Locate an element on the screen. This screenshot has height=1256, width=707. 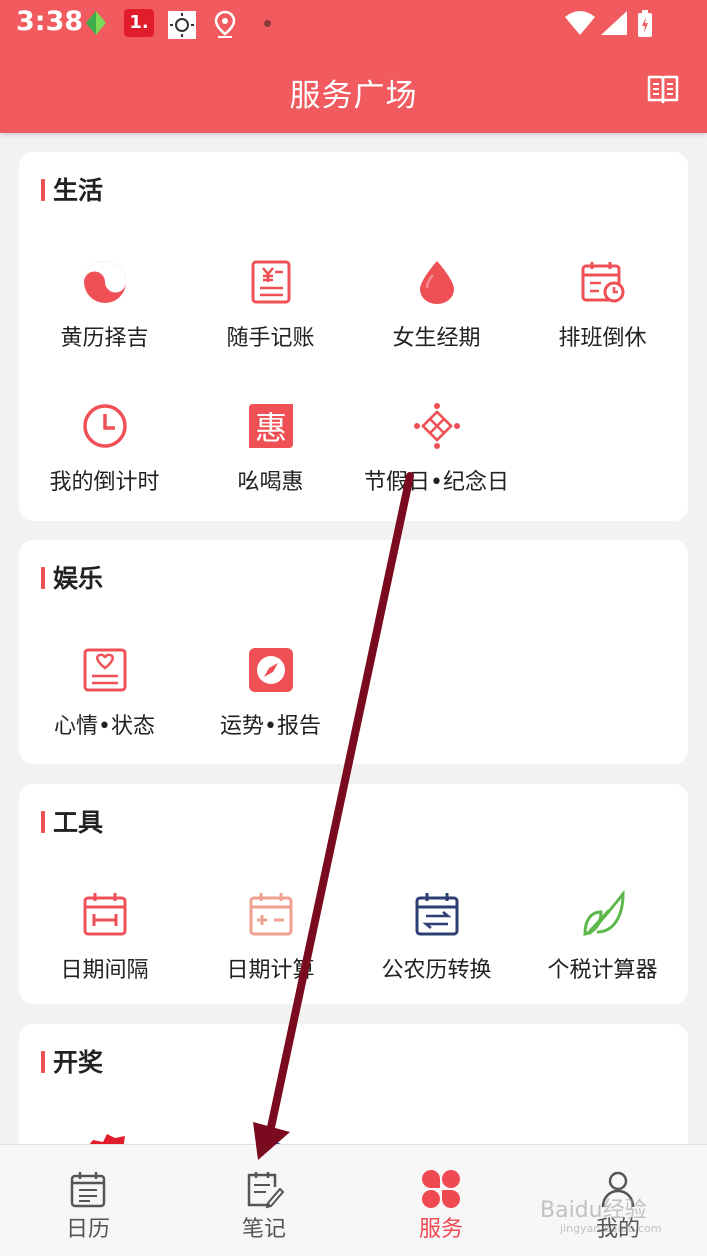
service-item-huangli: 黄历择吉 is located at coordinates (104, 305).